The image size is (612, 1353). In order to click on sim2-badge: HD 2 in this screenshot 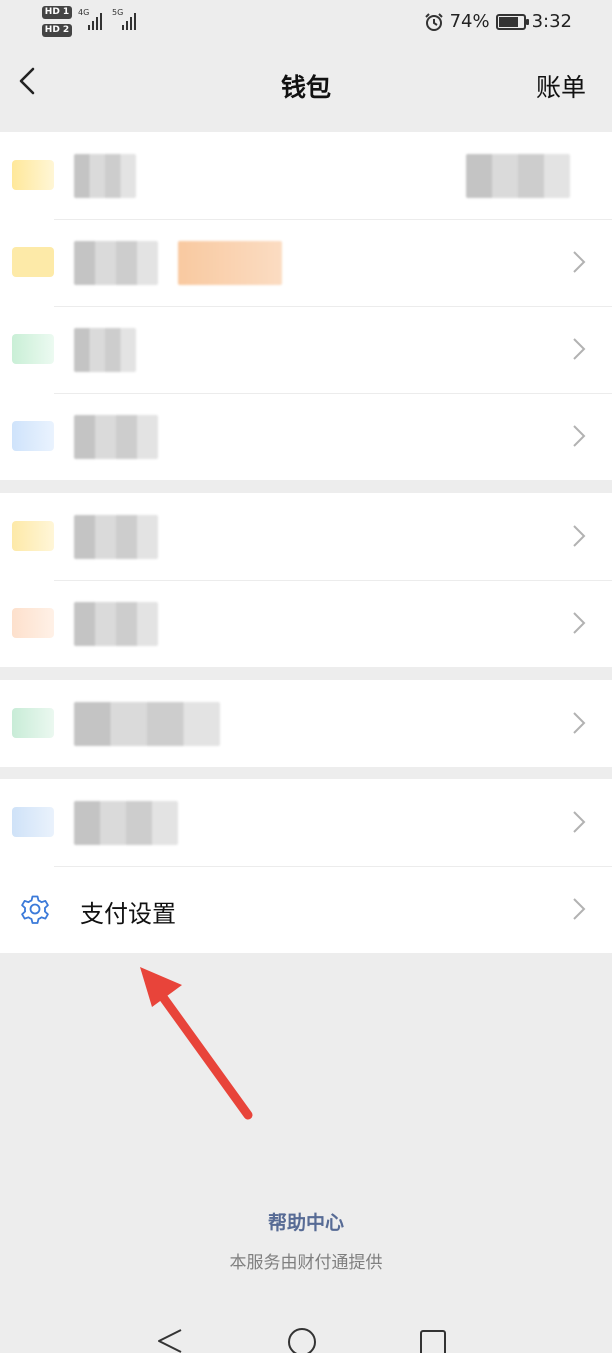, I will do `click(57, 30)`.